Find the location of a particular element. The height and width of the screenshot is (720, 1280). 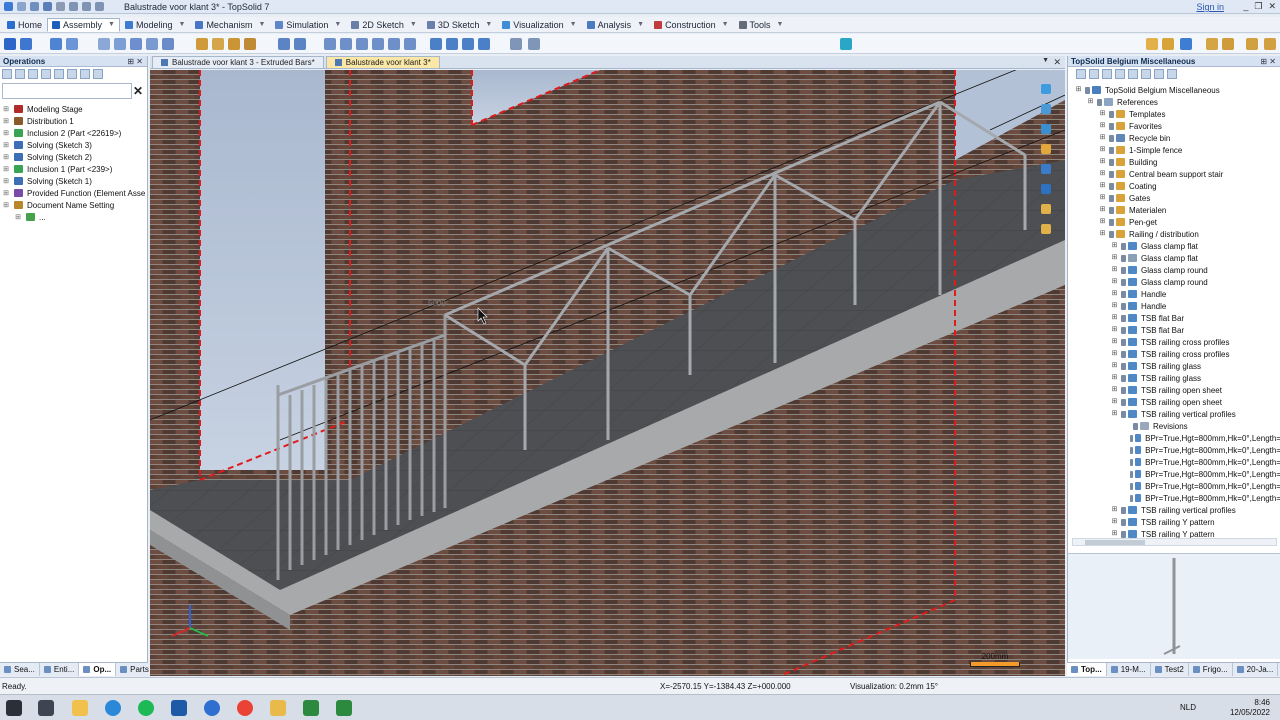

move-icon is located at coordinates (136, 44).